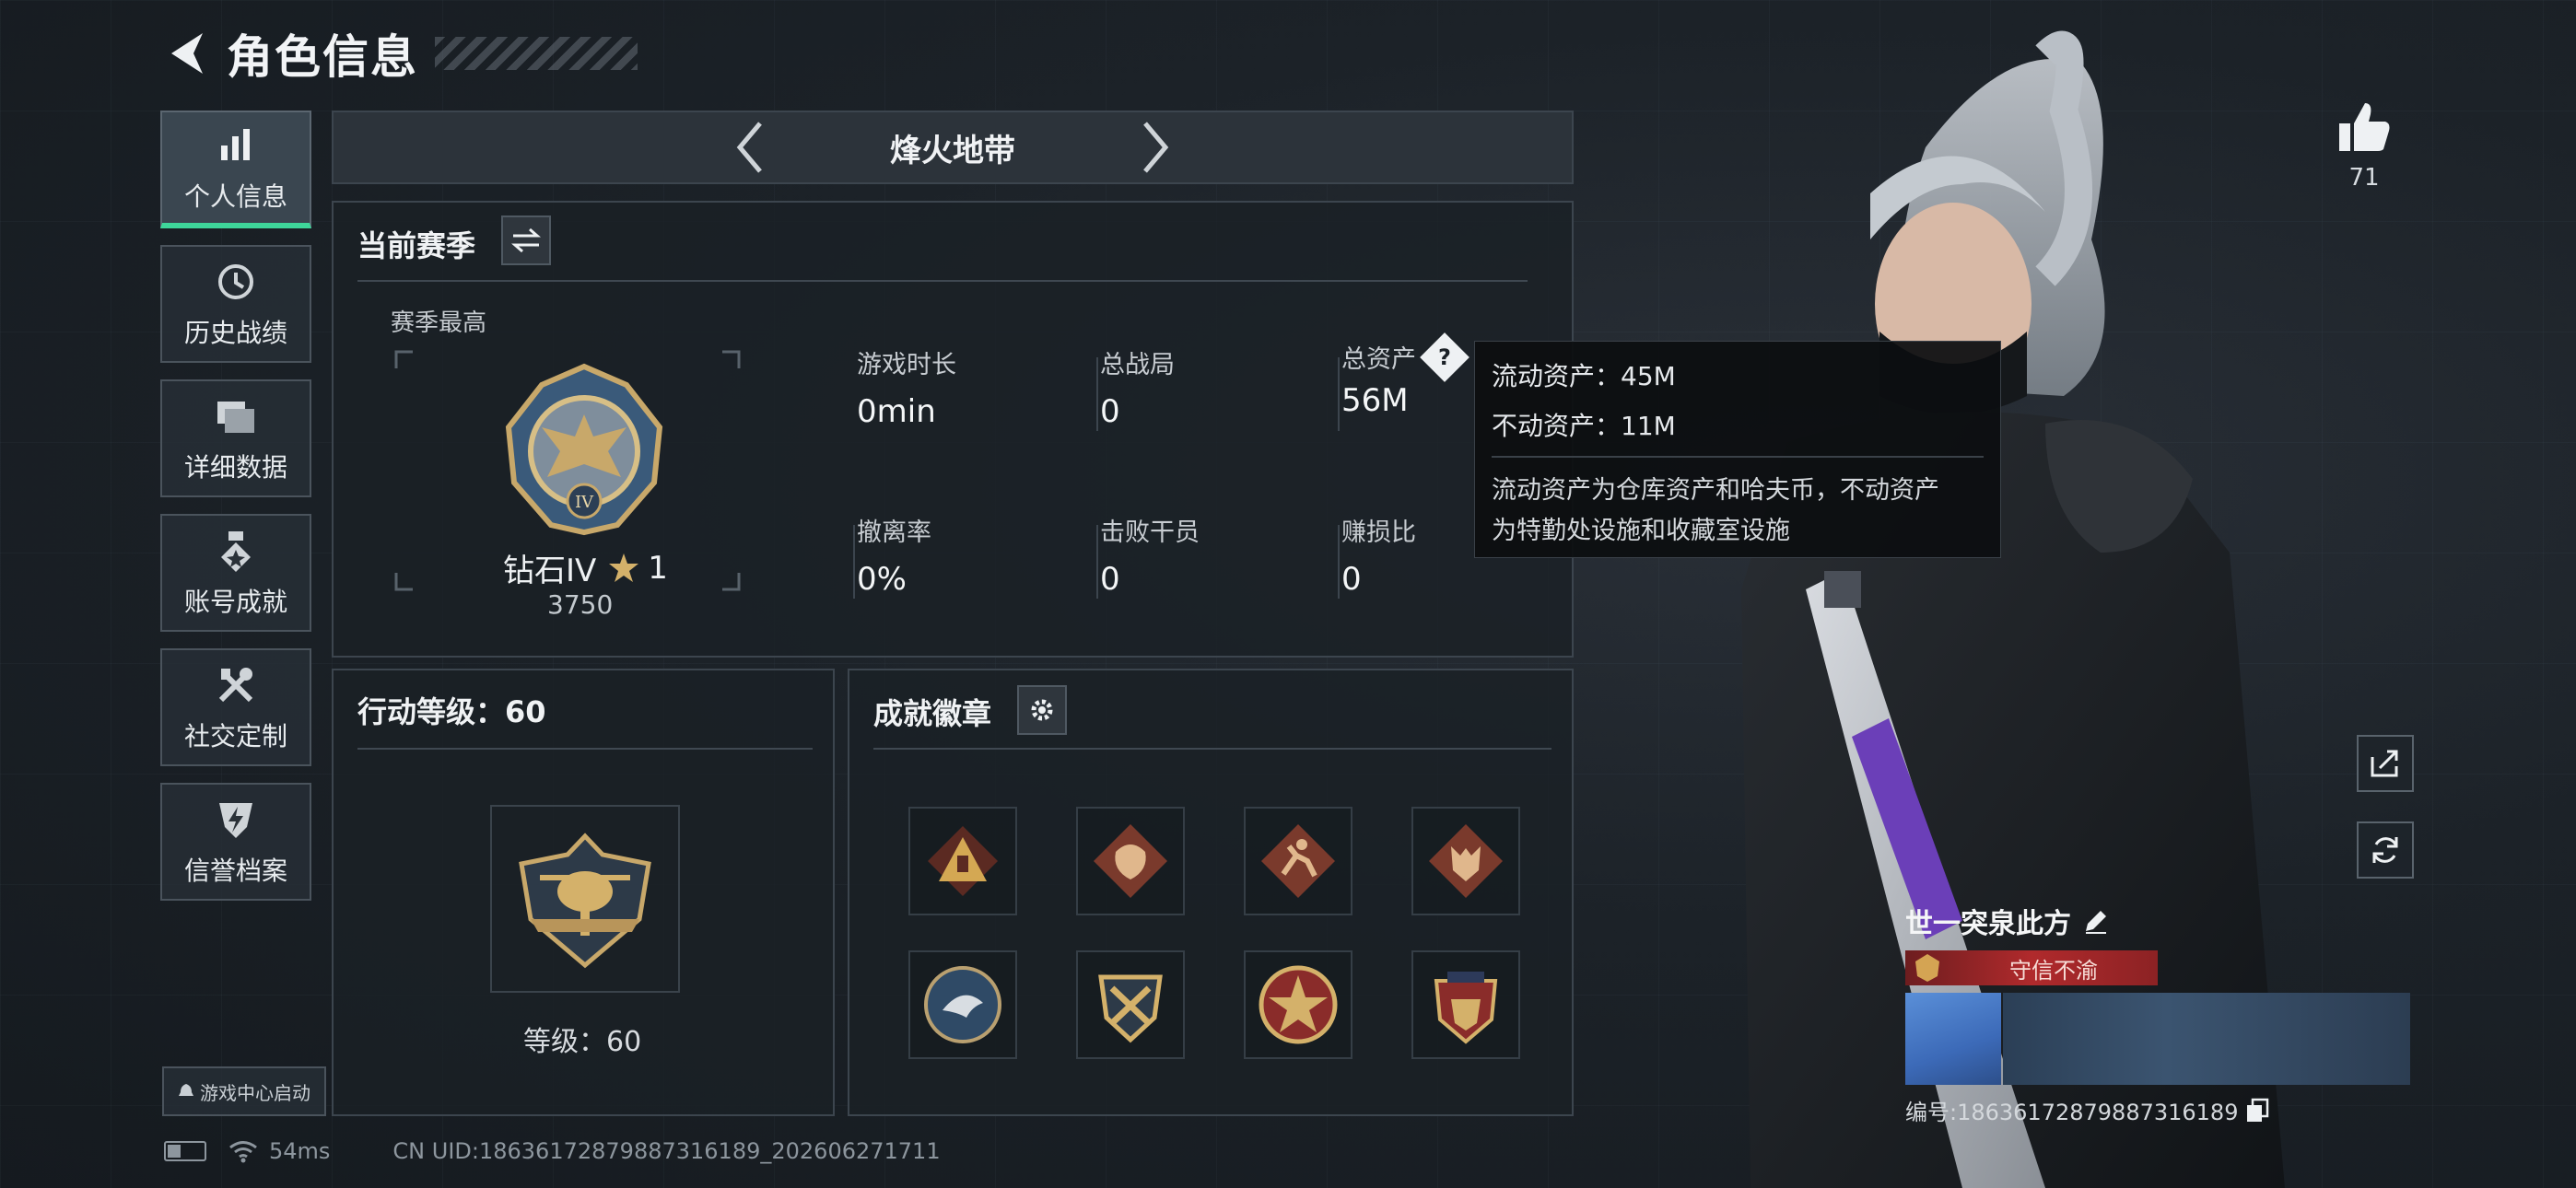  I want to click on sidebar-item-history: 历史战绩, so click(235, 304).